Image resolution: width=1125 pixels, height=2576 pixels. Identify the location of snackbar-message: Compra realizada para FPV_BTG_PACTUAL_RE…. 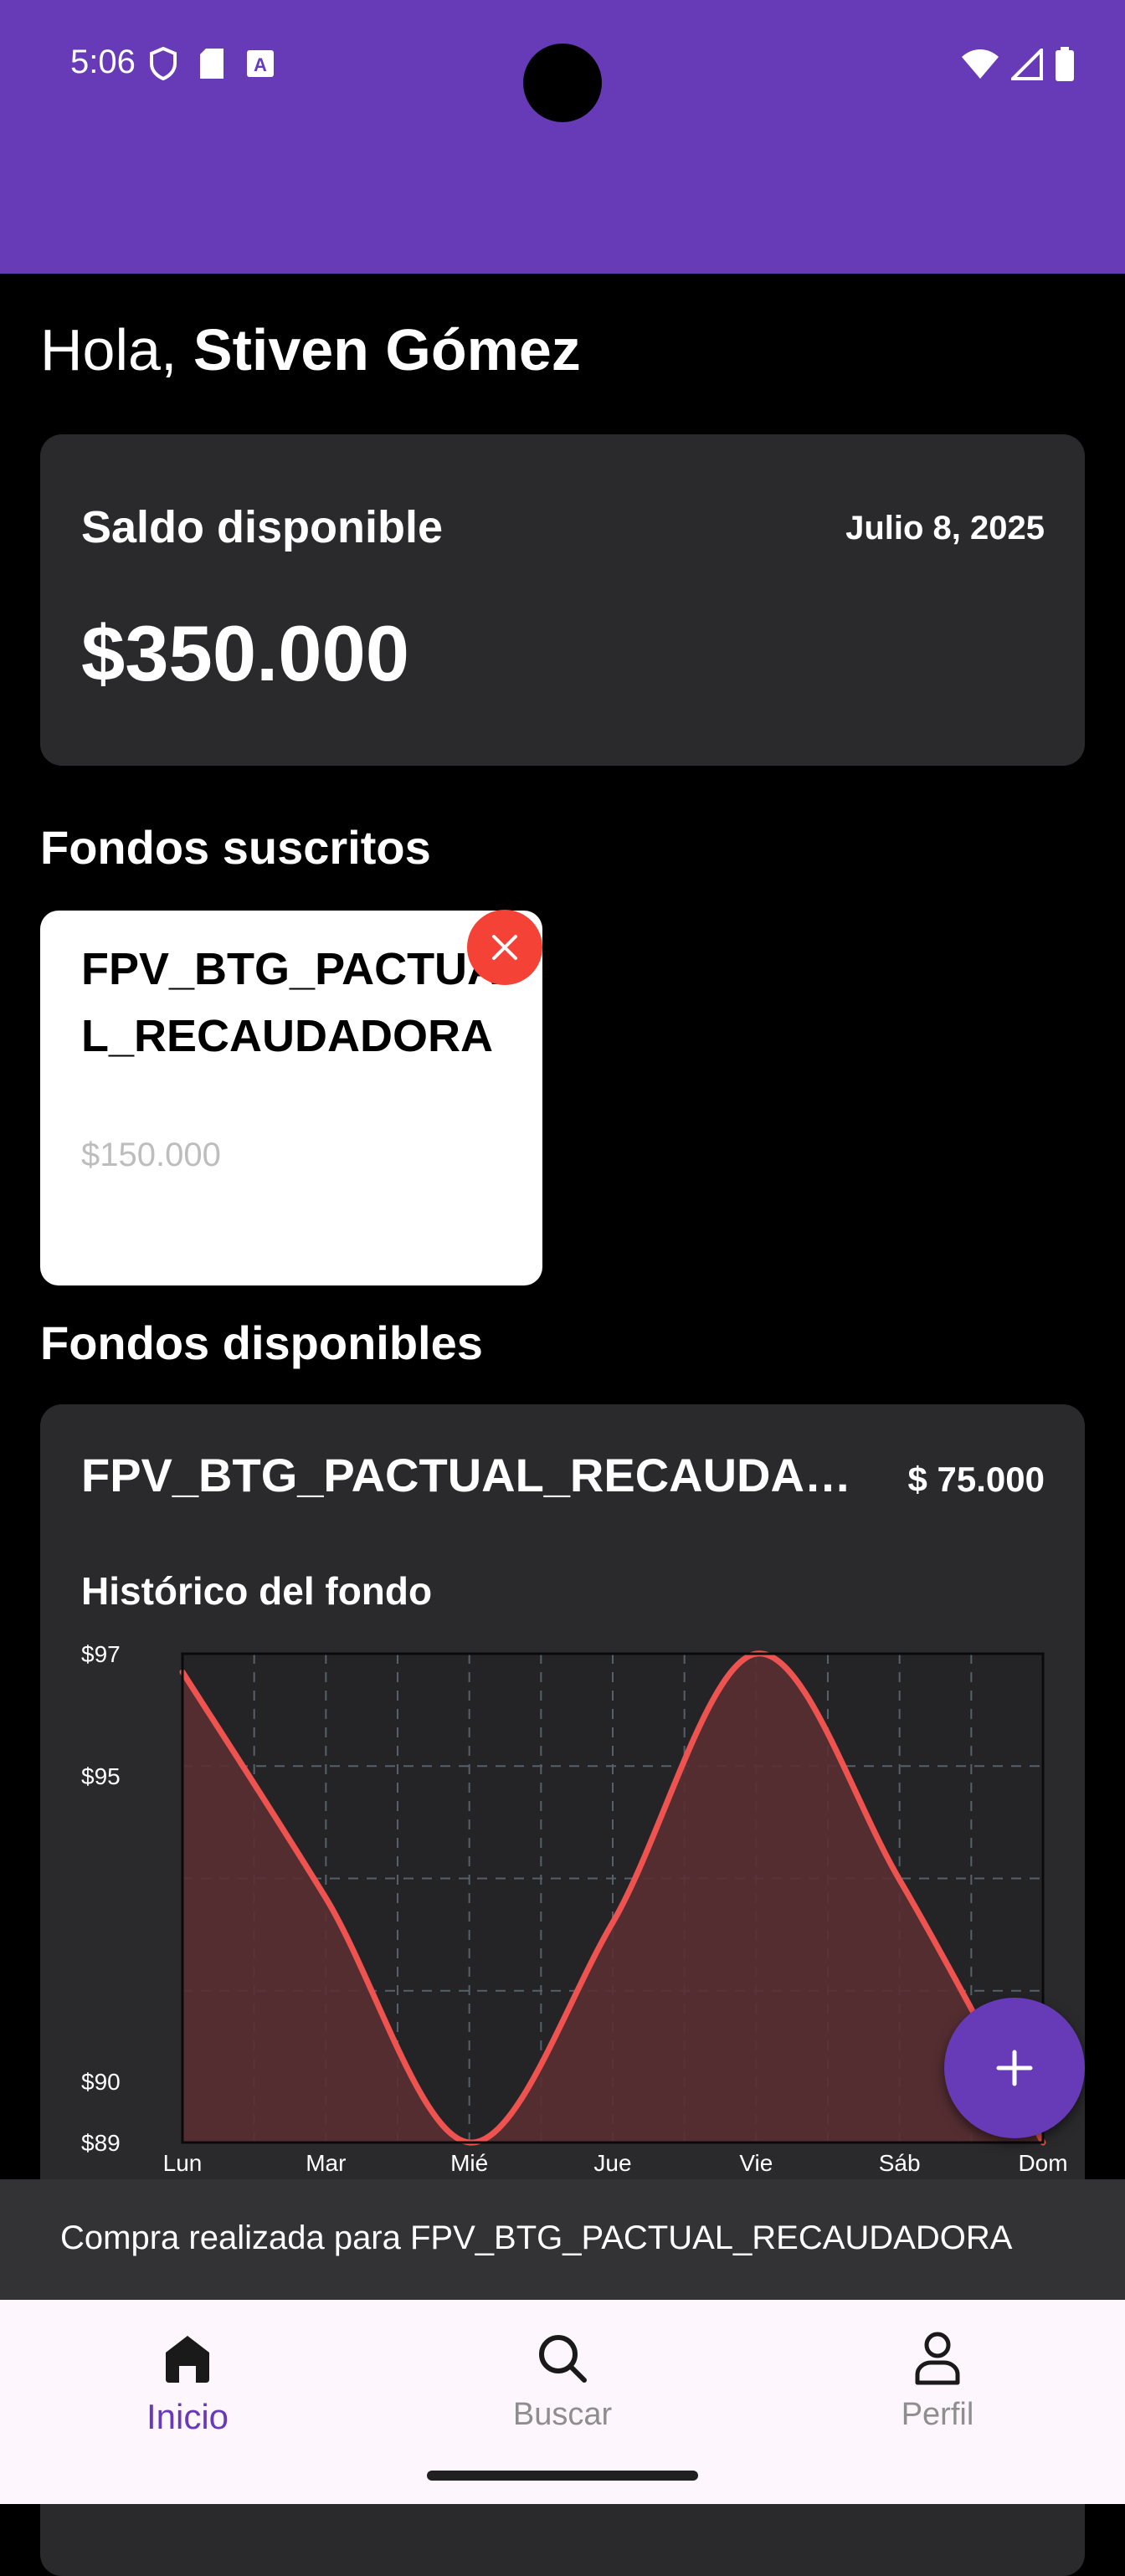
(536, 2237).